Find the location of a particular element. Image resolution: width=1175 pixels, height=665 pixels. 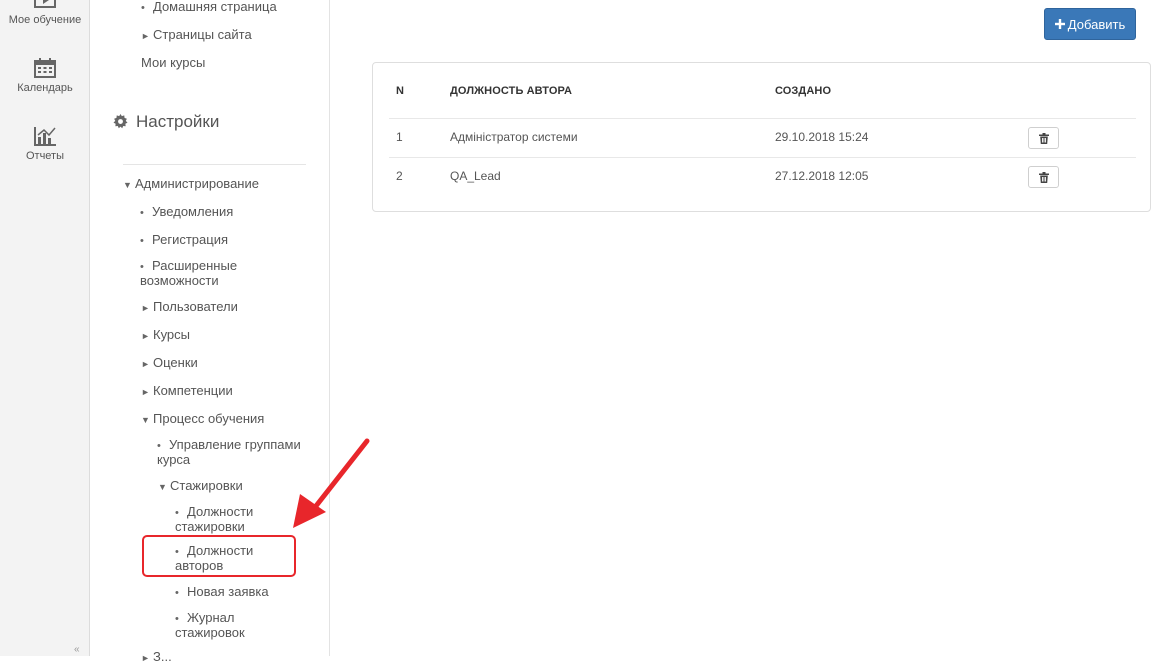

chart-icon is located at coordinates (45, 136).